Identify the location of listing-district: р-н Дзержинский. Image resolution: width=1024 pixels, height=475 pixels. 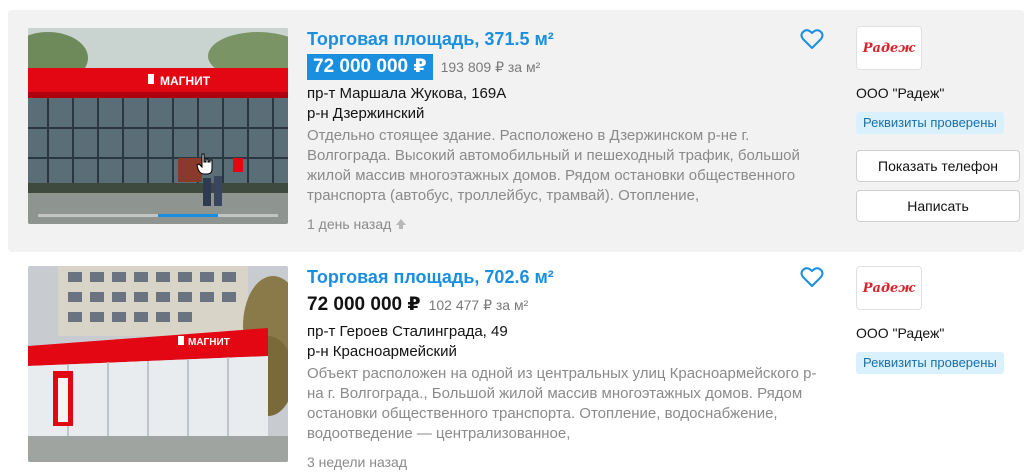
(366, 113).